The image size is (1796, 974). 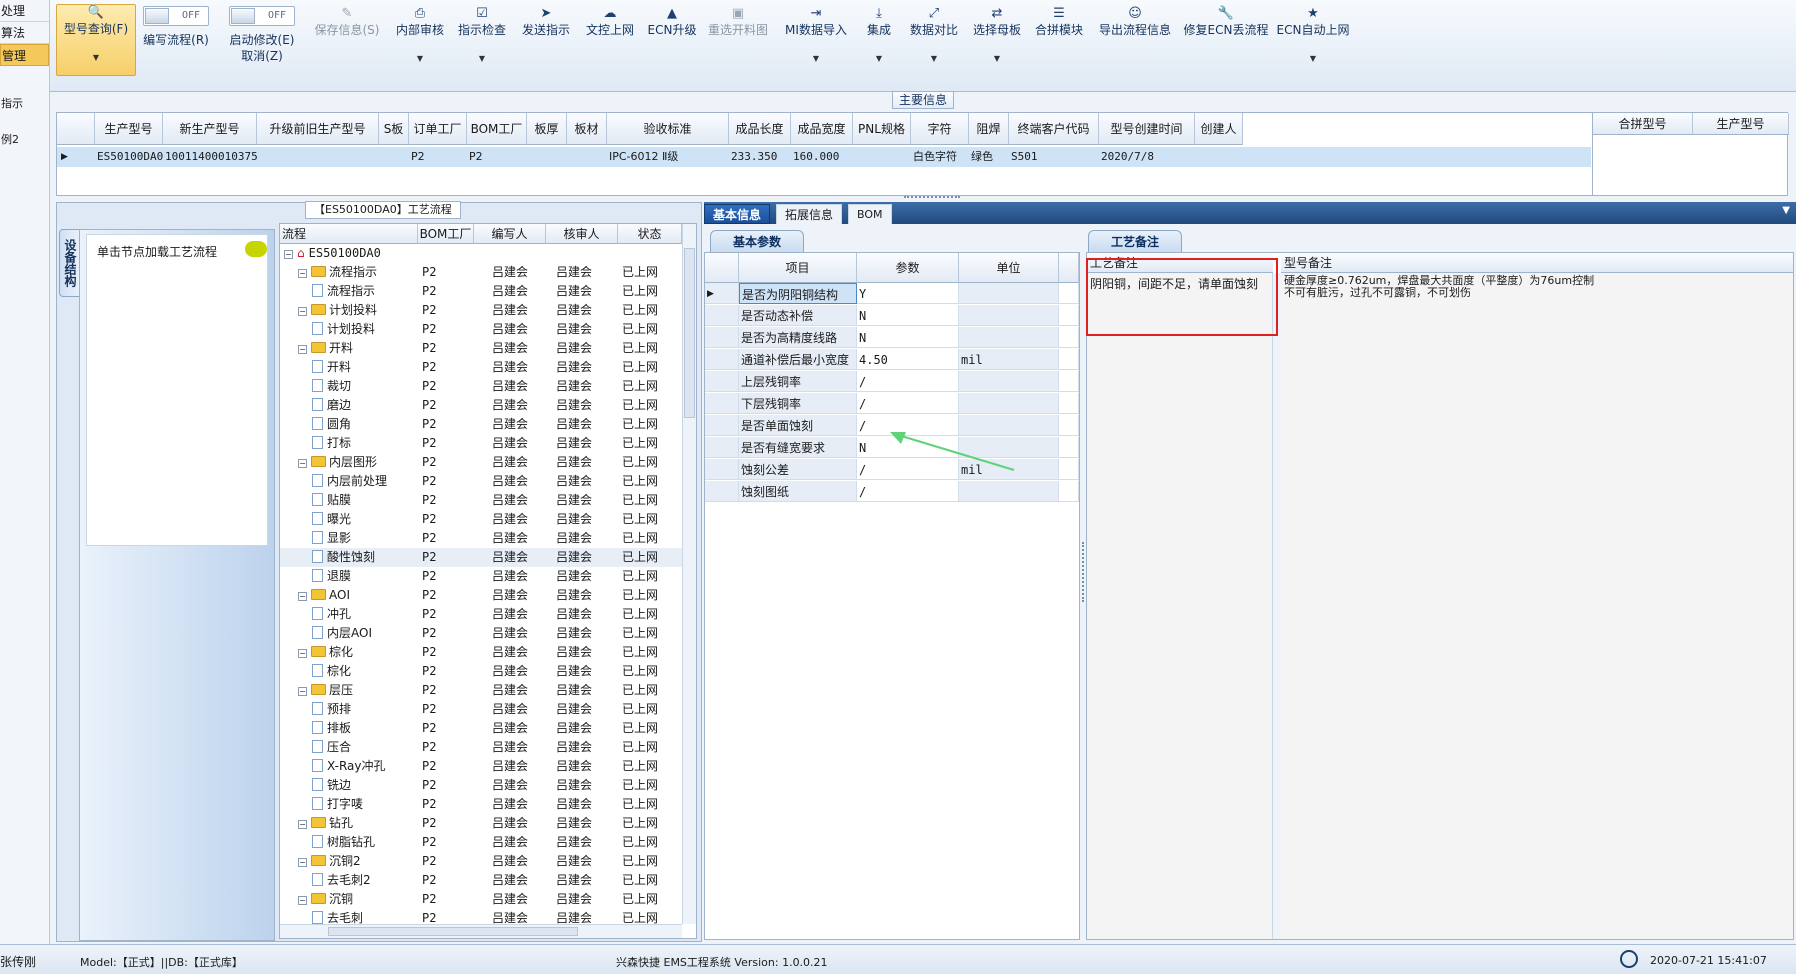 I want to click on tree-row: − 计划投料 P2 吕建会 吕建会 已上网, so click(x=481, y=310).